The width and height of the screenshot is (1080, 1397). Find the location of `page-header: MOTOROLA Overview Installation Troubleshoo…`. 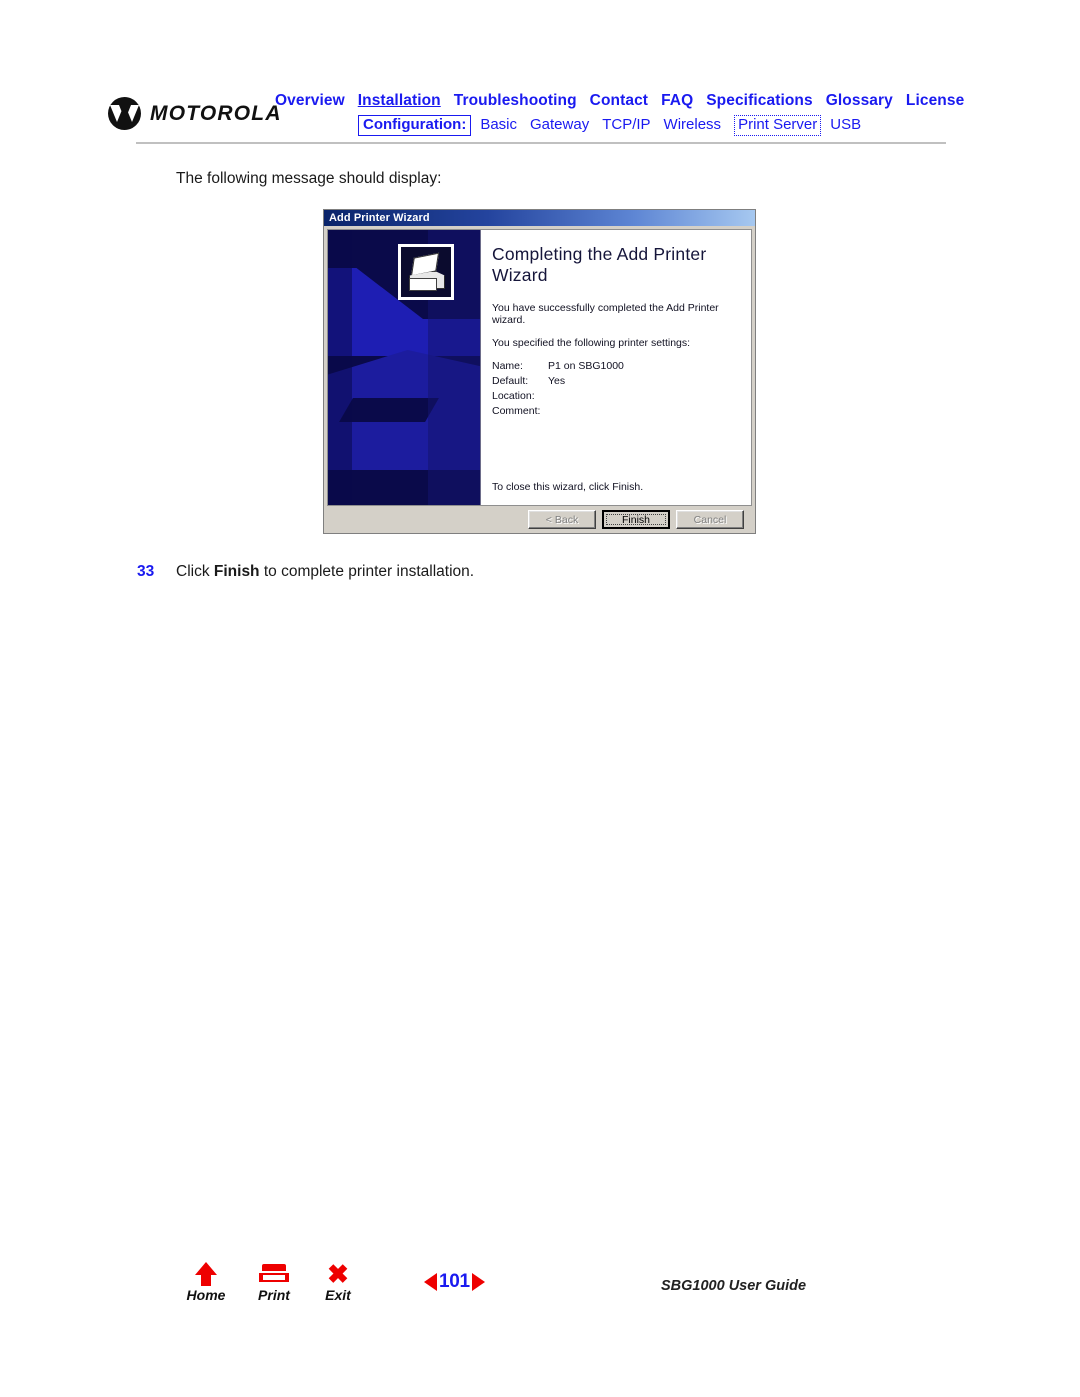

page-header: MOTOROLA Overview Installation Troubleshoo… is located at coordinates (540, 75).